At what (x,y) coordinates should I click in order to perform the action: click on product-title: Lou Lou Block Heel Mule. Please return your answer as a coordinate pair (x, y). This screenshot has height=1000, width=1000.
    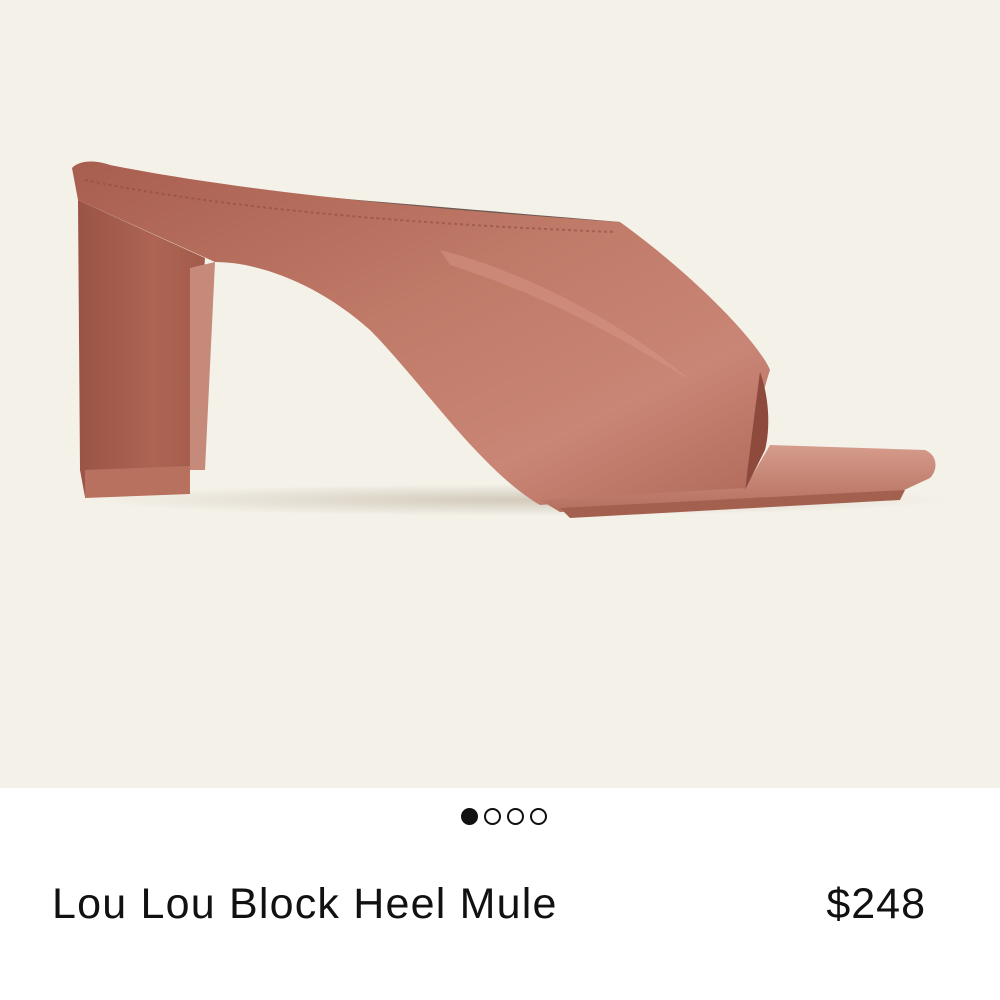
    Looking at the image, I should click on (305, 904).